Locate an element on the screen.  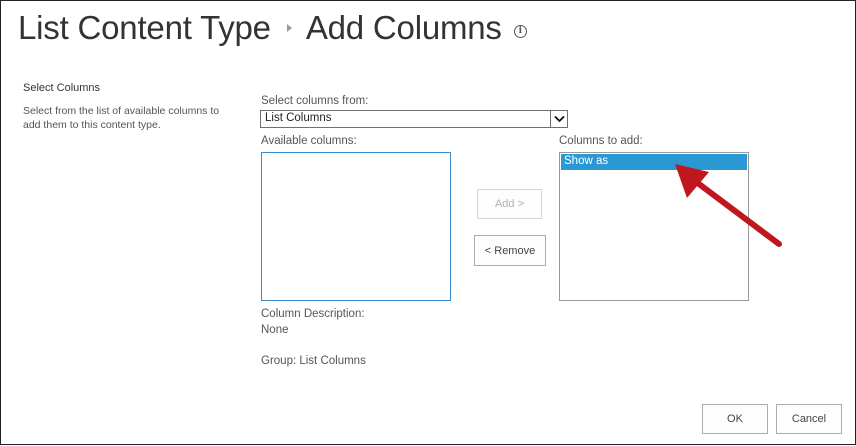
columns-to-add-list: Show as is located at coordinates (654, 226).